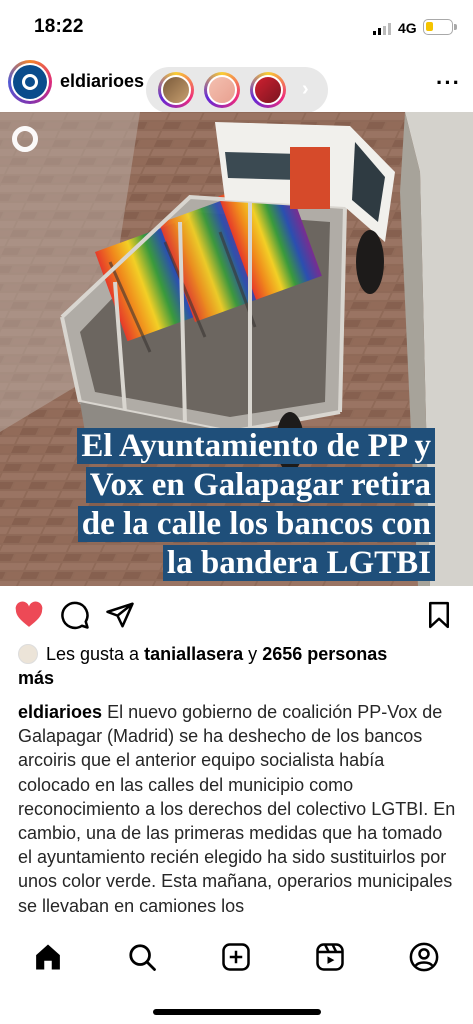  What do you see at coordinates (28, 654) in the screenshot?
I see `liker-avatar` at bounding box center [28, 654].